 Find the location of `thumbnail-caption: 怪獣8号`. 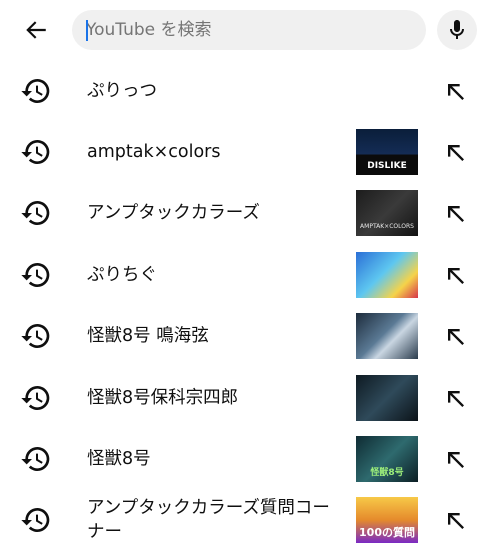

thumbnail-caption: 怪獣8号 is located at coordinates (387, 473).